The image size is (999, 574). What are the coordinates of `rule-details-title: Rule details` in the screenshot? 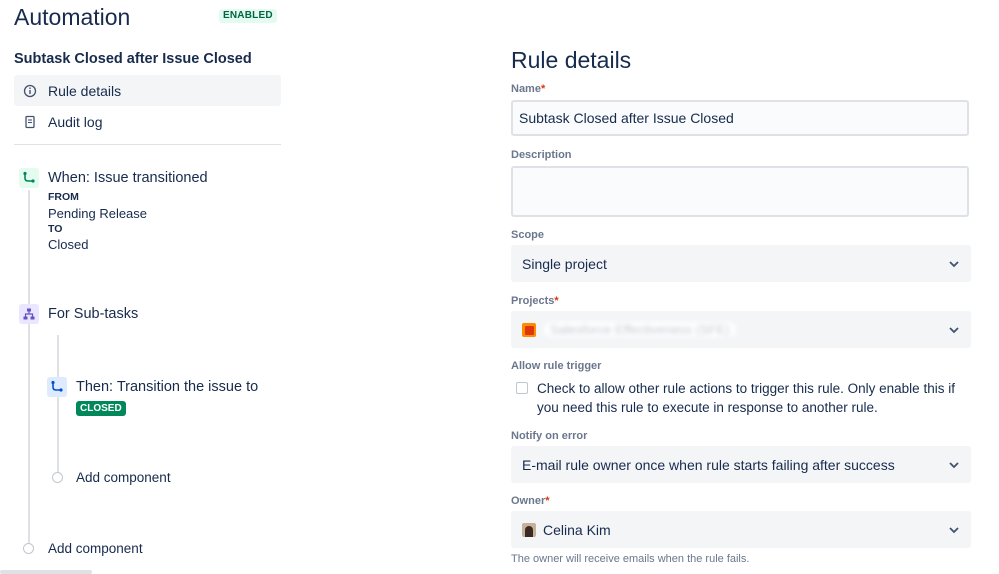 It's located at (571, 60).